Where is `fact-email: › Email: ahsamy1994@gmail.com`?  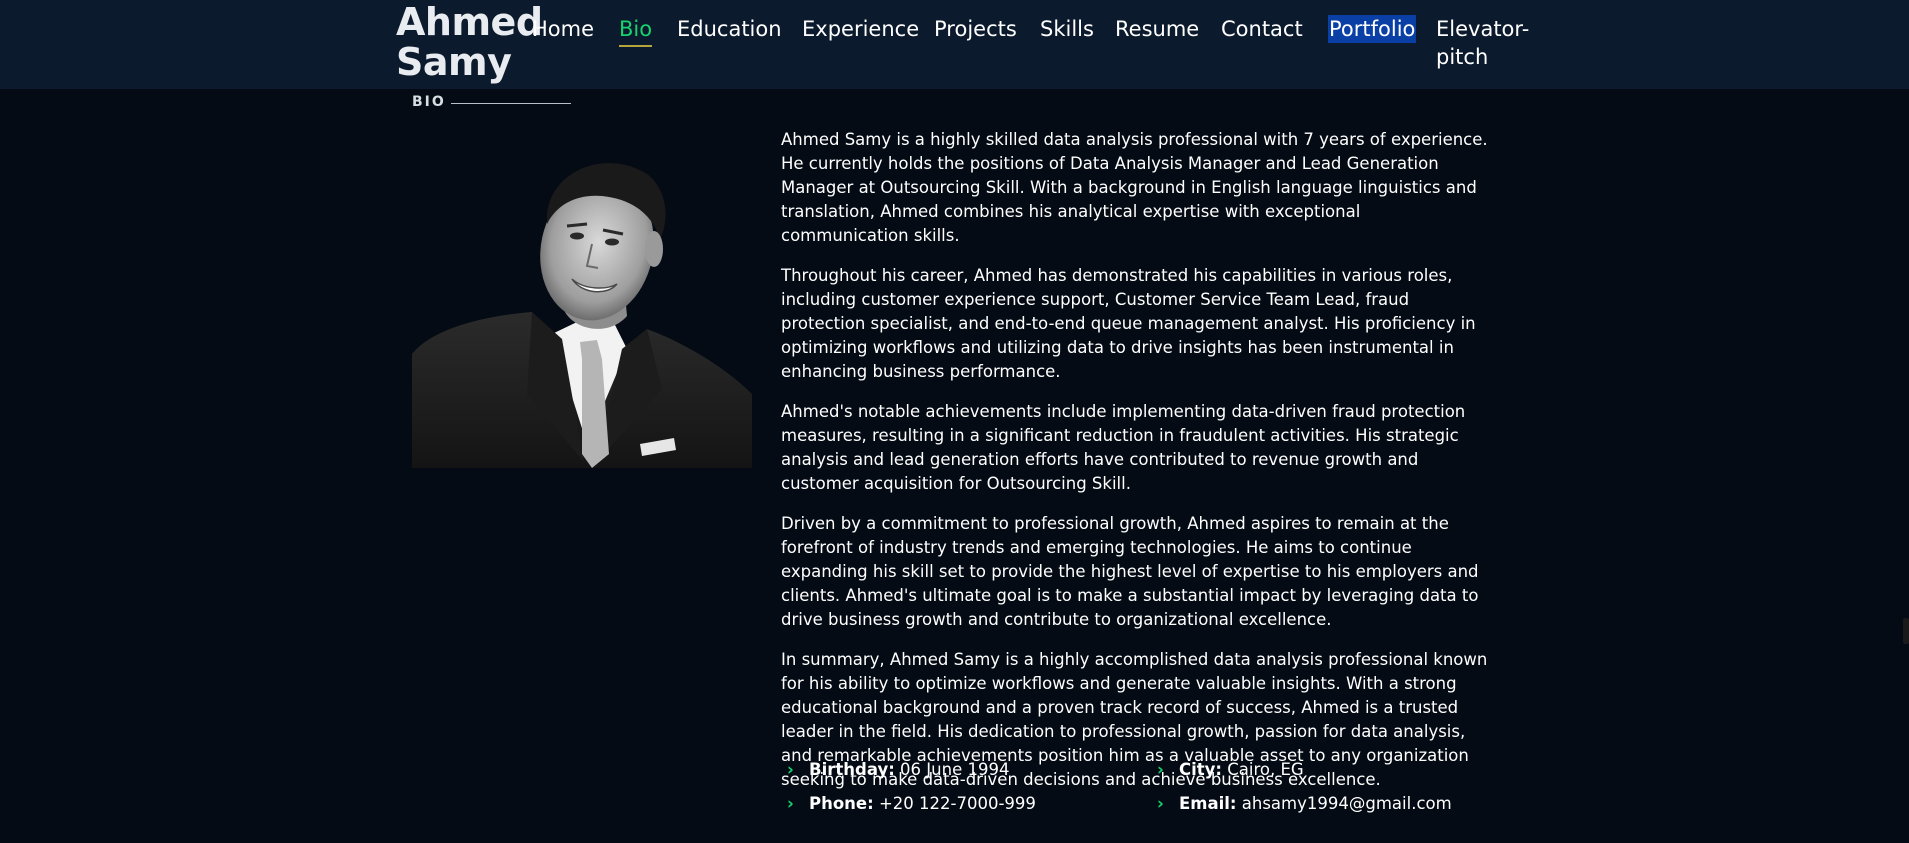 fact-email: › Email: ahsamy1994@gmail.com is located at coordinates (1301, 804).